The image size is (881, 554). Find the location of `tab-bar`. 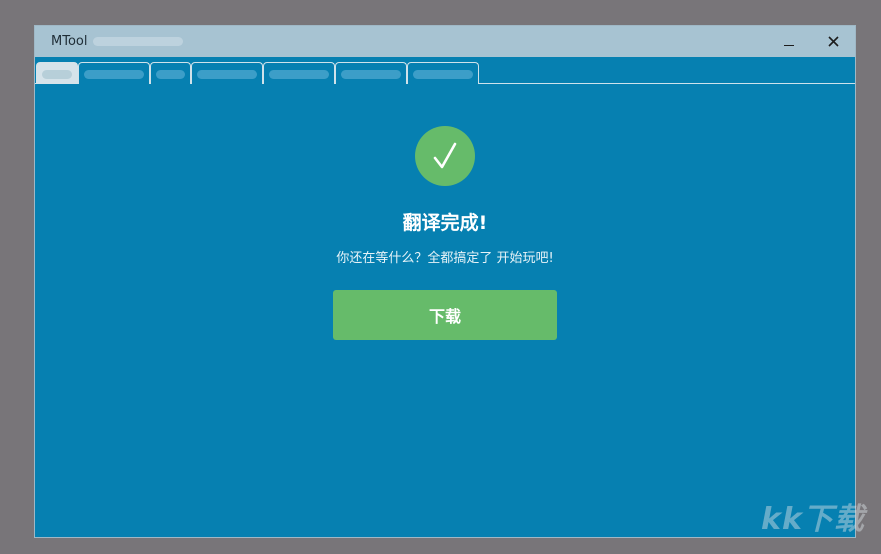

tab-bar is located at coordinates (445, 70).